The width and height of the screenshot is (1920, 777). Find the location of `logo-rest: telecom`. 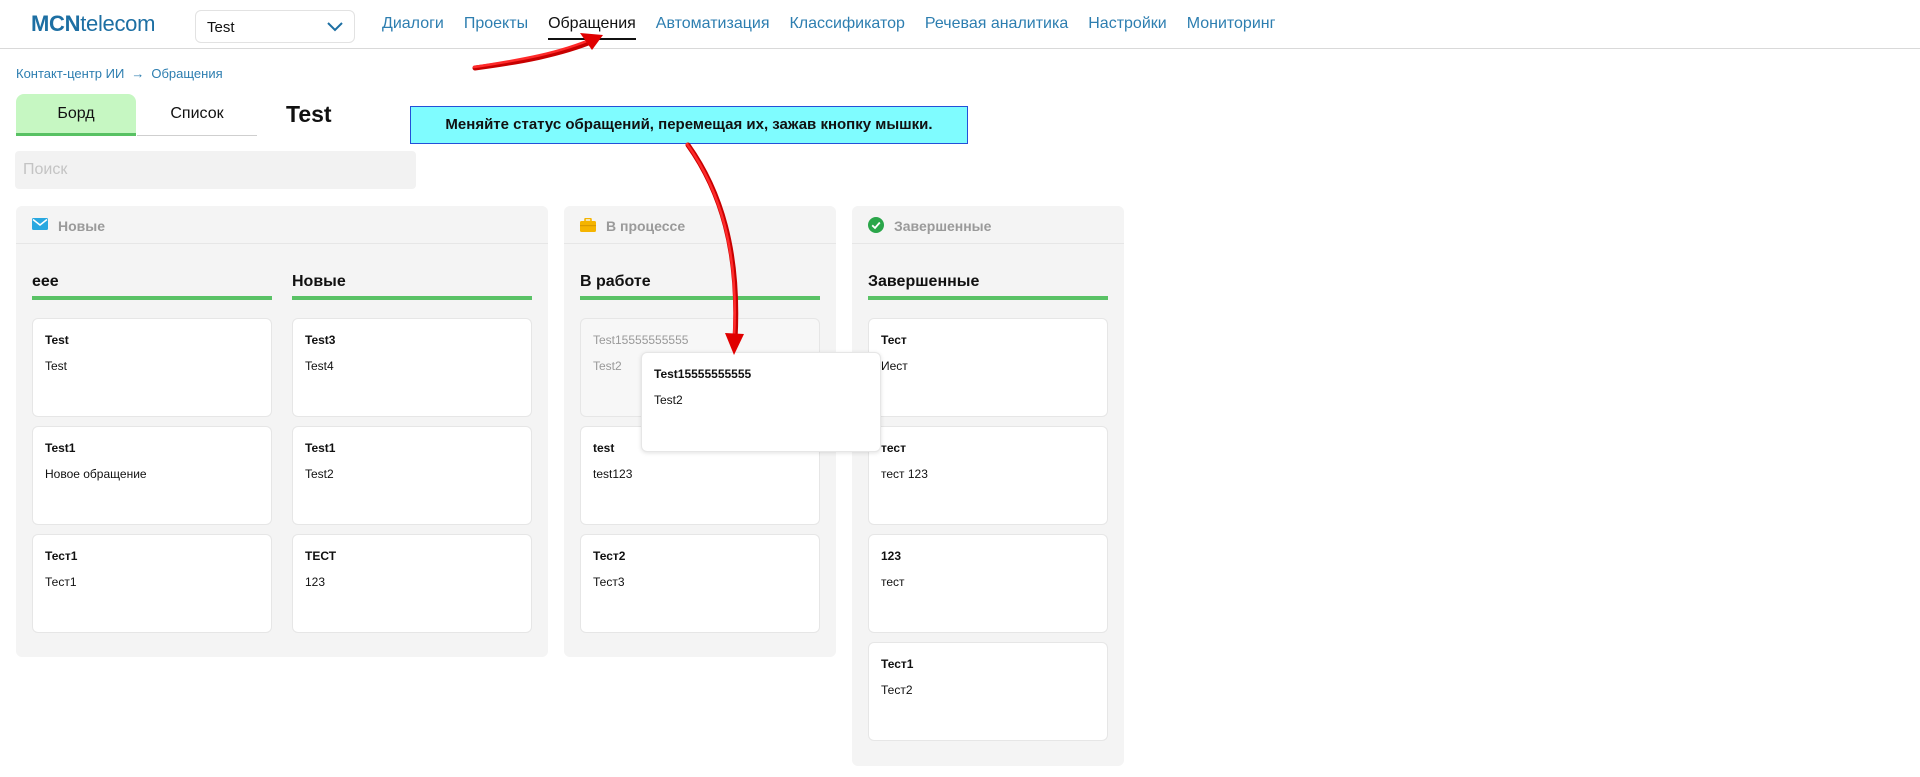

logo-rest: telecom is located at coordinates (118, 23).